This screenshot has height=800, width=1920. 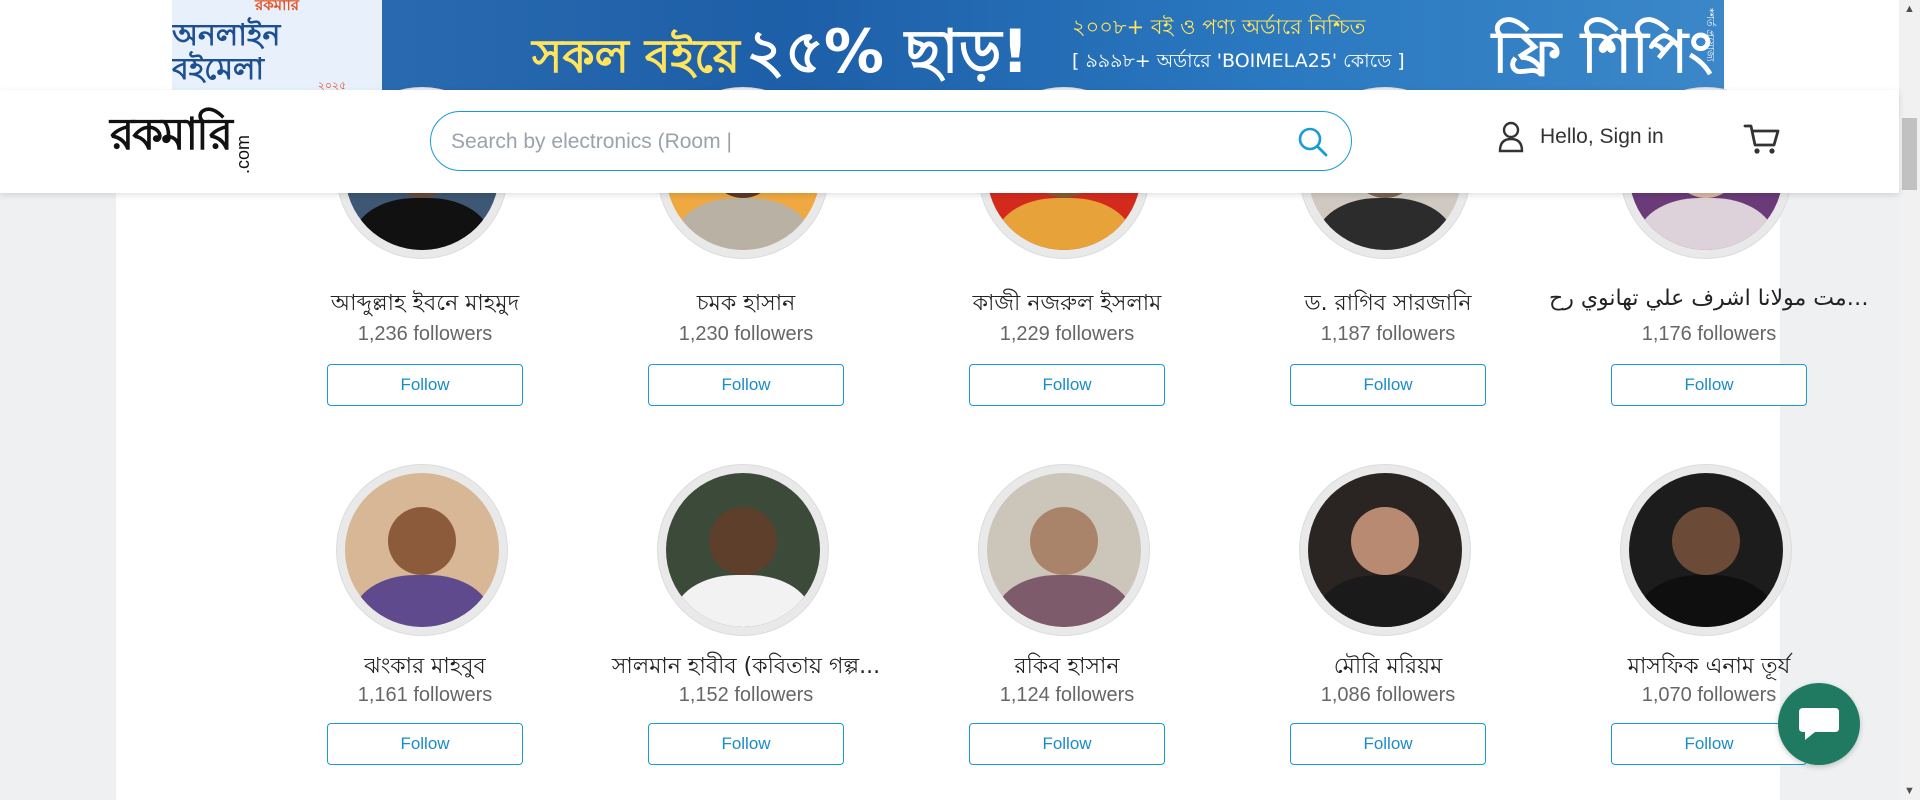 I want to click on boimela-logo-main: অনলাইন বইমেলা, so click(x=226, y=52).